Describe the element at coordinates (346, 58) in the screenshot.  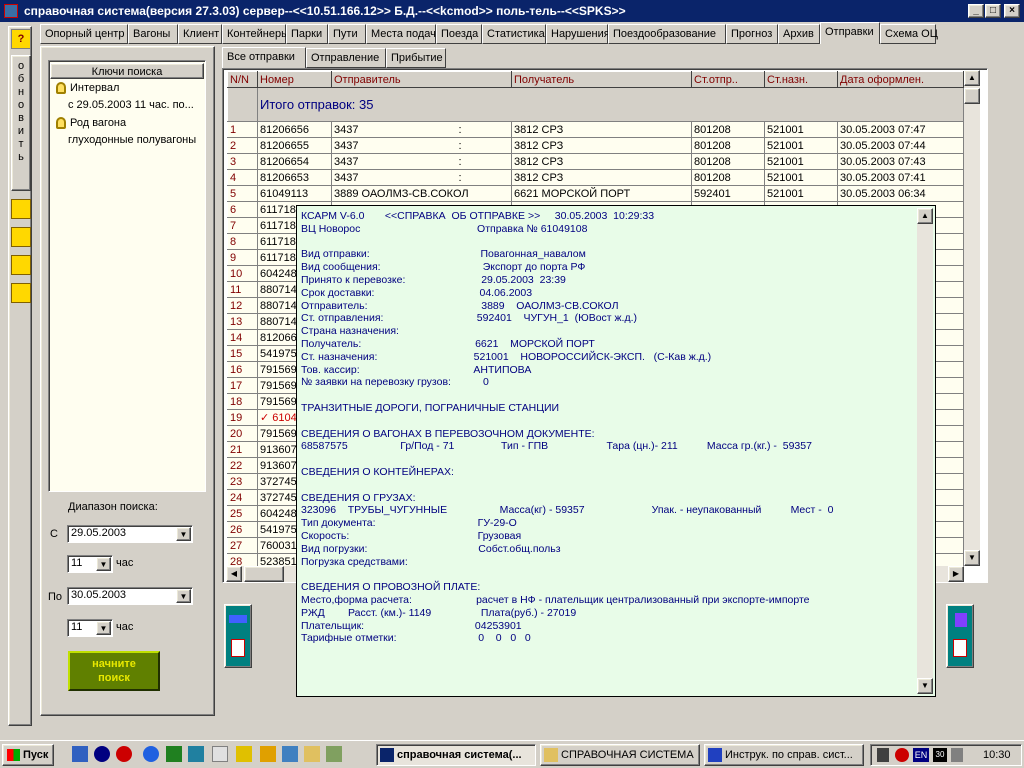
I see `subtab-1: Отправление` at that location.